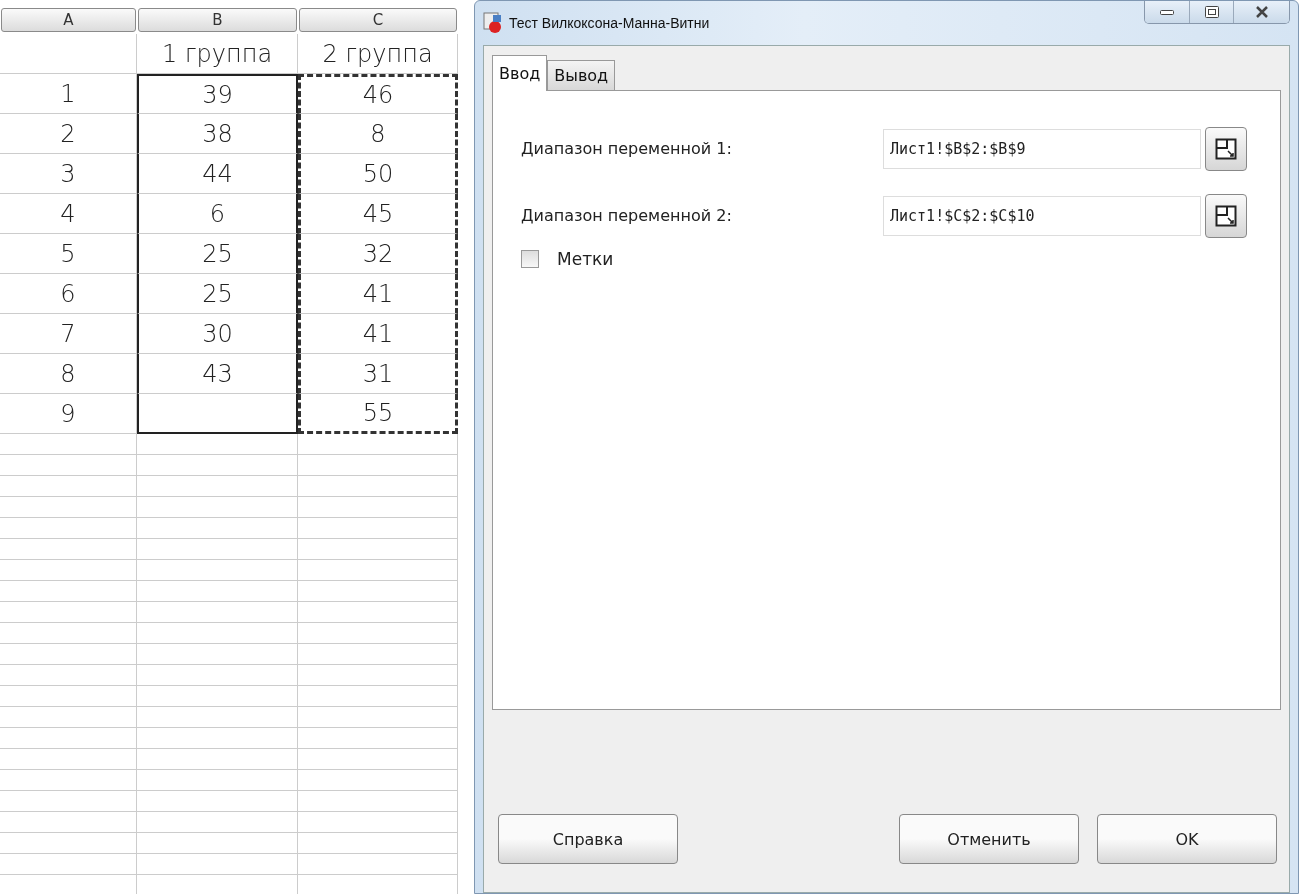 The width and height of the screenshot is (1299, 894). What do you see at coordinates (588, 839) in the screenshot?
I see `help-button: Справка` at bounding box center [588, 839].